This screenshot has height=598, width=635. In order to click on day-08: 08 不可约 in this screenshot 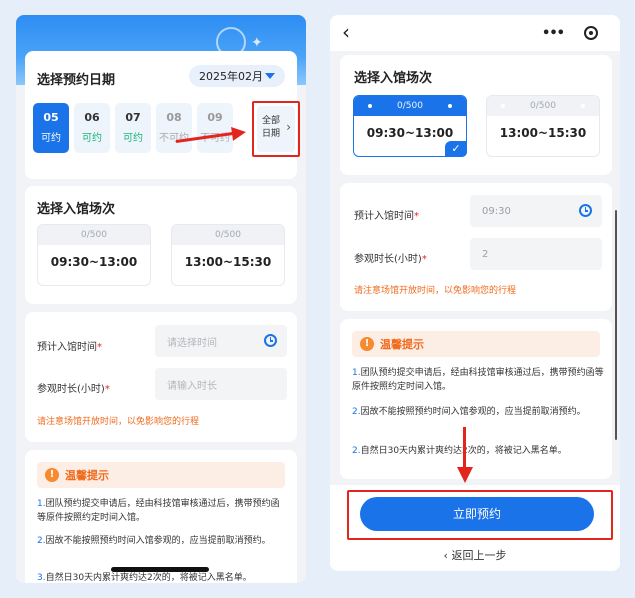, I will do `click(174, 128)`.